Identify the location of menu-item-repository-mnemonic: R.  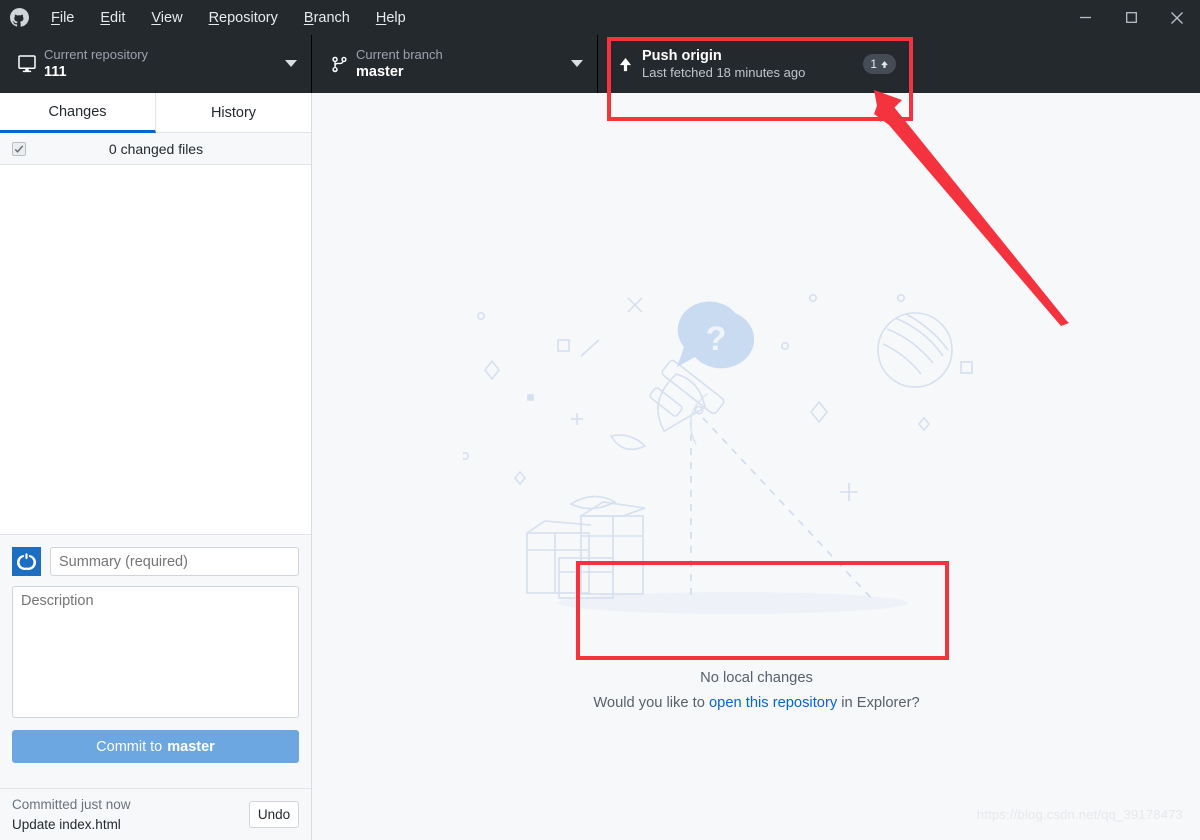
(214, 17).